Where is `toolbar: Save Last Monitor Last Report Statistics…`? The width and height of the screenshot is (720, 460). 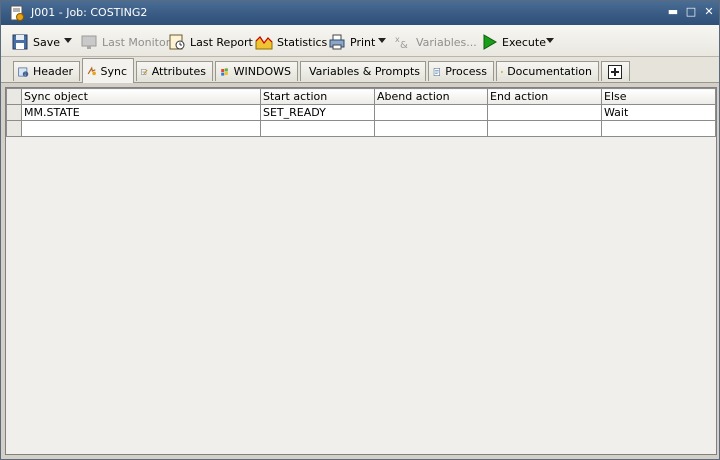
toolbar: Save Last Monitor Last Report Statistics… is located at coordinates (360, 41).